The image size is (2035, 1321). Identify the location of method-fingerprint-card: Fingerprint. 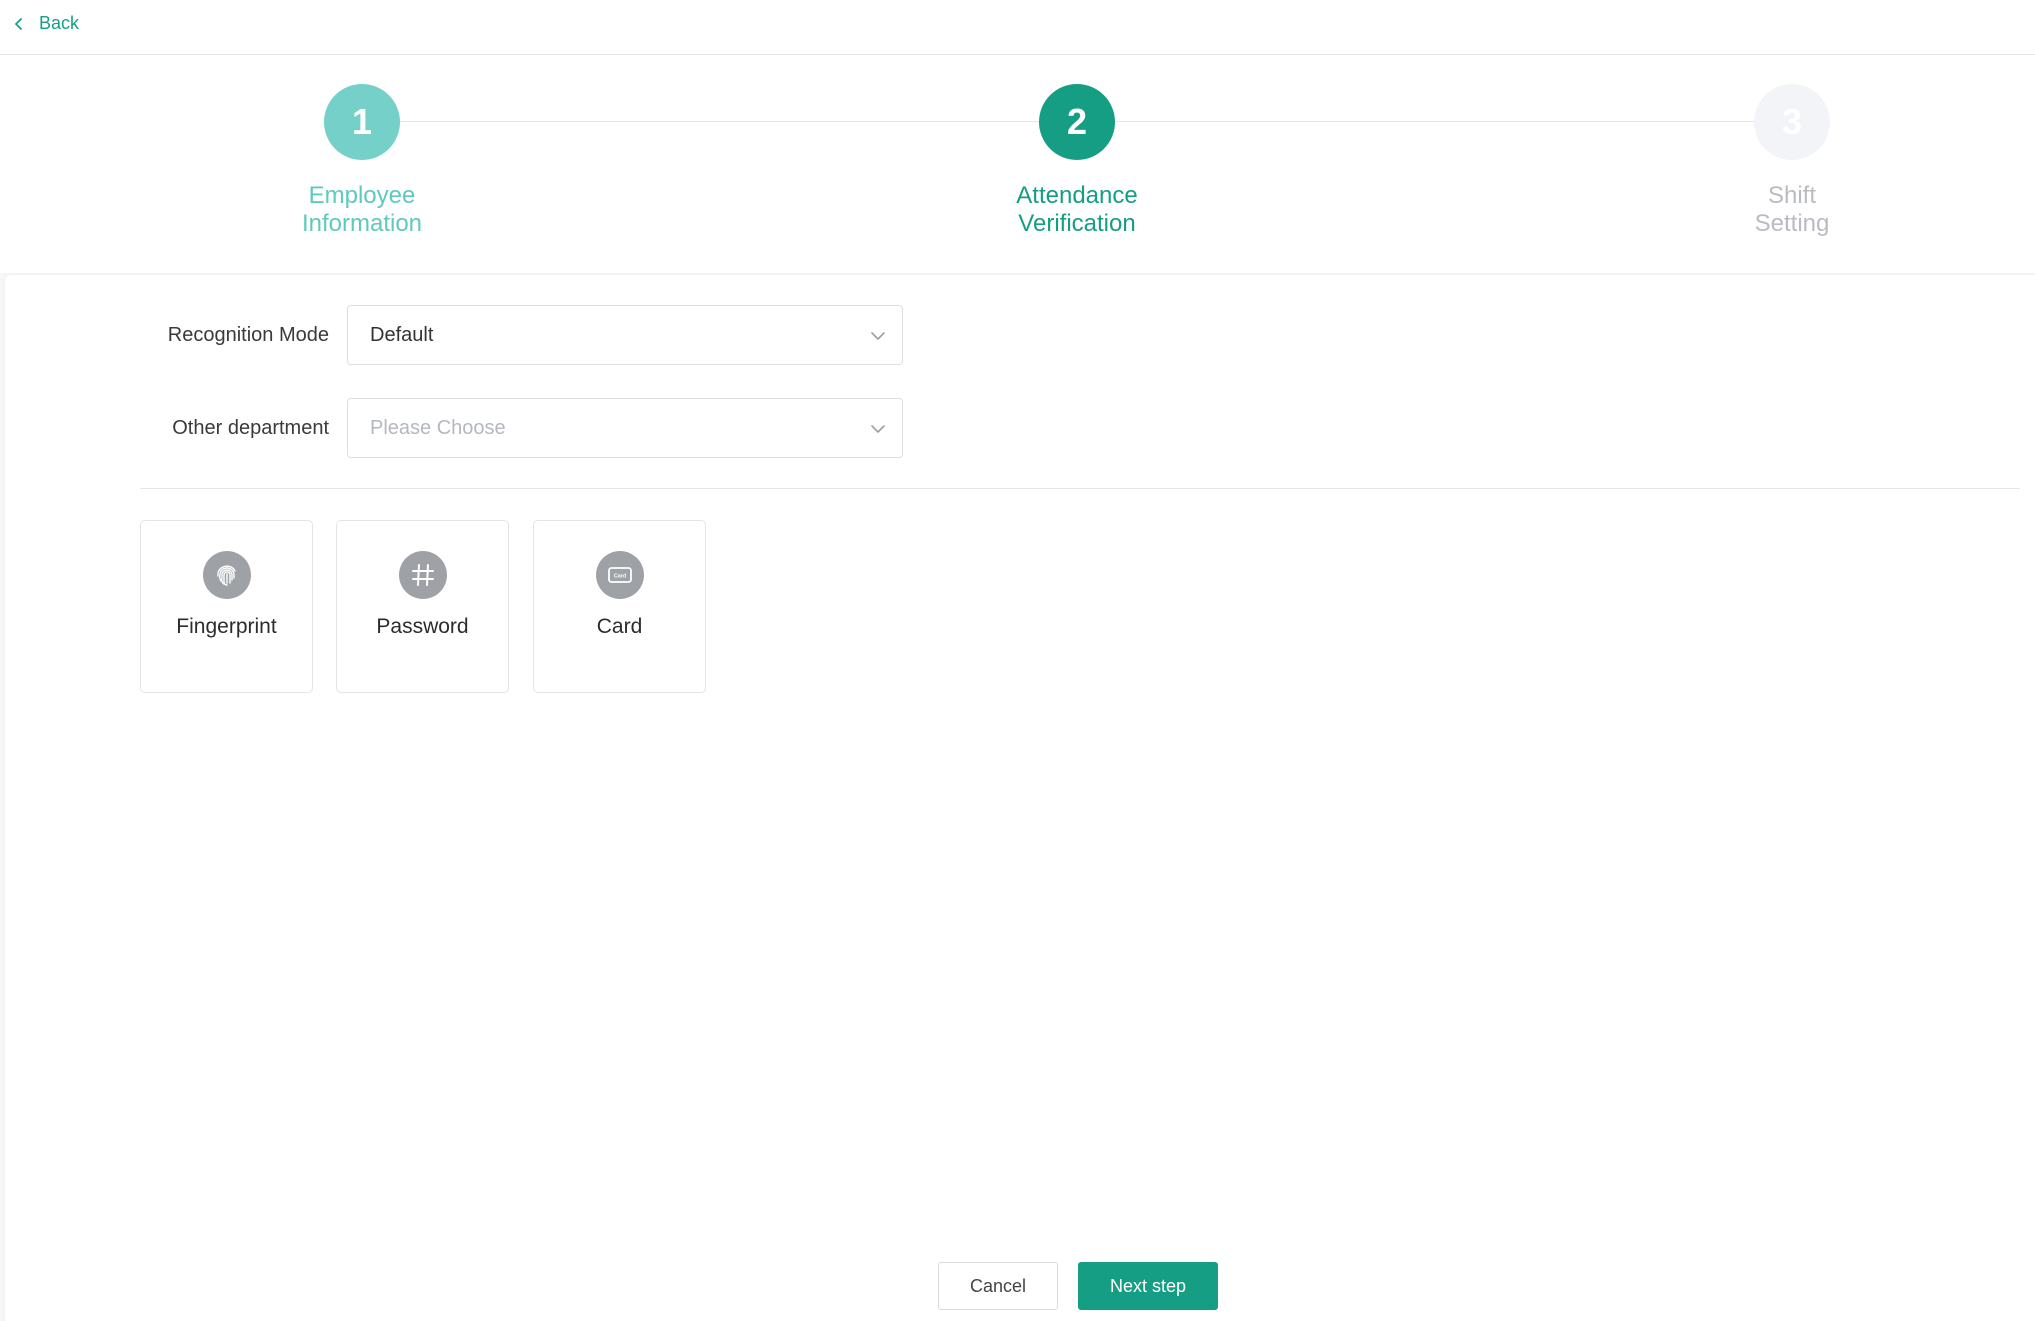
(226, 606).